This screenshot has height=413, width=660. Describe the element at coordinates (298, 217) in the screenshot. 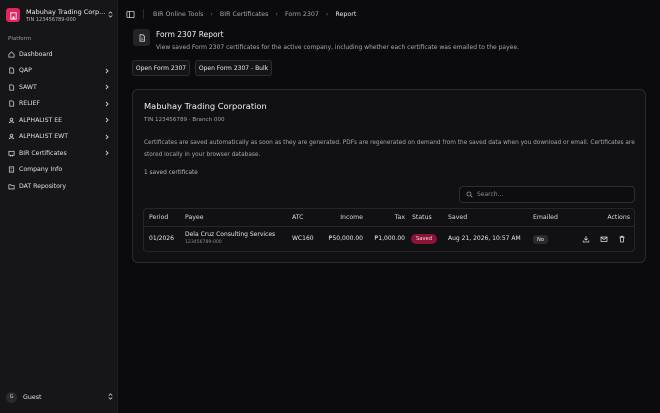

I see `column-atc: ATC` at that location.